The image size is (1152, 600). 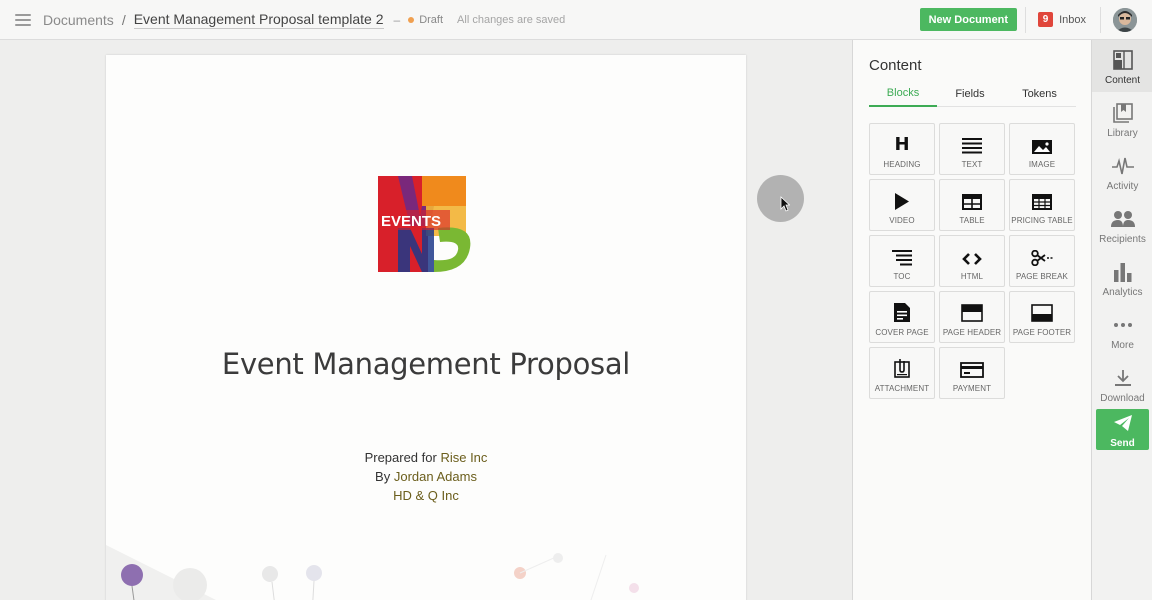 I want to click on table-icon, so click(x=972, y=195).